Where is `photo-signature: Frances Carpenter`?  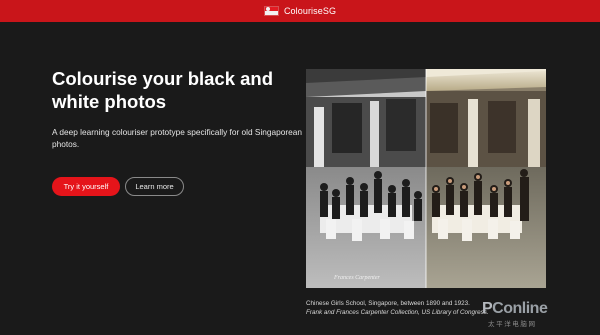
photo-signature: Frances Carpenter is located at coordinates (356, 278).